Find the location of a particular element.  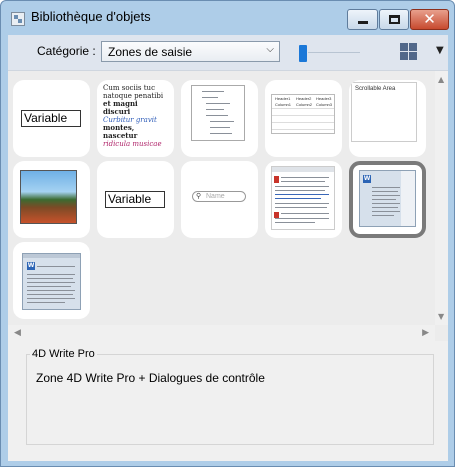

chevron-down-icon: ⌵ is located at coordinates (270, 49).